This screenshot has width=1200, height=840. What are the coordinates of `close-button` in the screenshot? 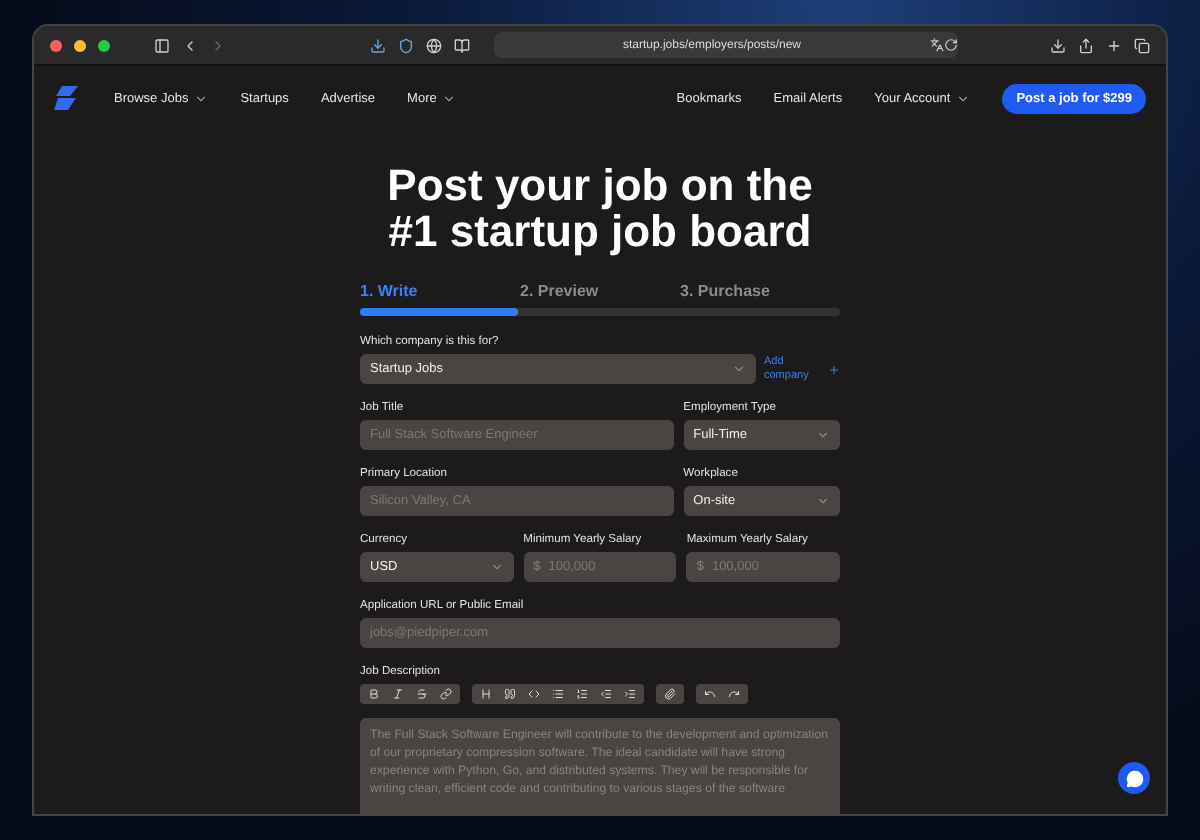 It's located at (56, 45).